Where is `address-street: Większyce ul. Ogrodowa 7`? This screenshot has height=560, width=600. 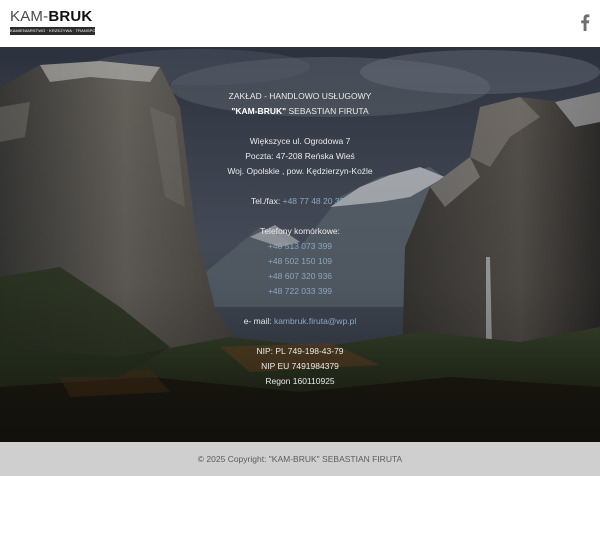 address-street: Większyce ul. Ogrodowa 7 is located at coordinates (300, 141).